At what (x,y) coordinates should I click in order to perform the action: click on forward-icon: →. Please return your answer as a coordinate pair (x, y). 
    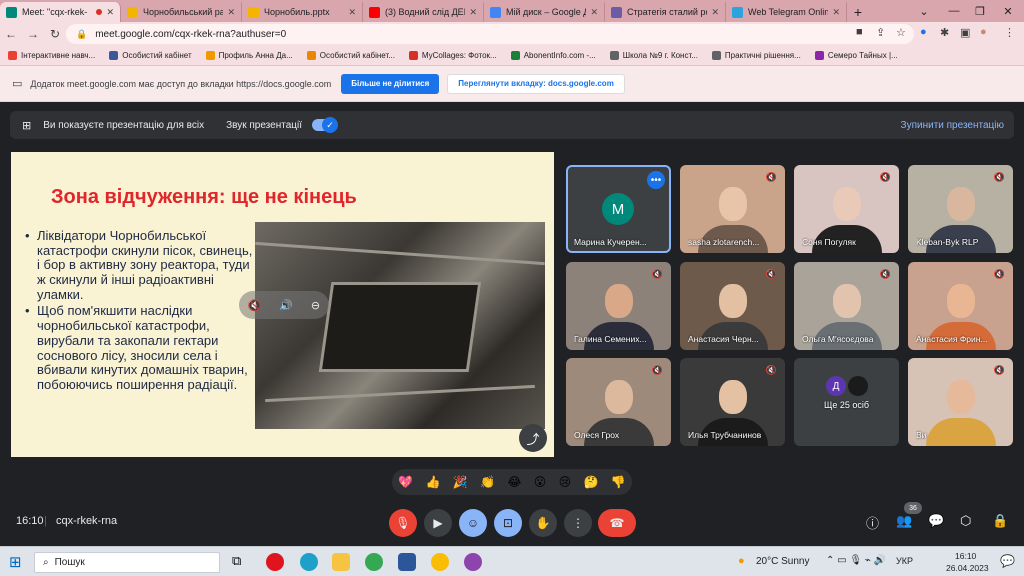
    Looking at the image, I should click on (33, 34).